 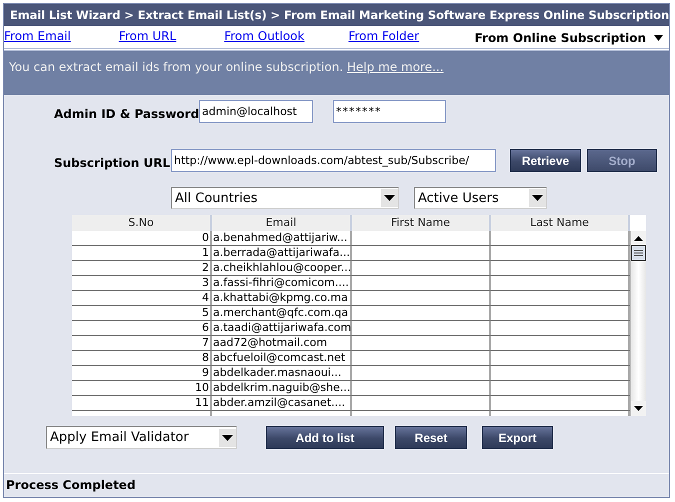 What do you see at coordinates (282, 343) in the screenshot?
I see `table-cell: aad72@hotmail.com` at bounding box center [282, 343].